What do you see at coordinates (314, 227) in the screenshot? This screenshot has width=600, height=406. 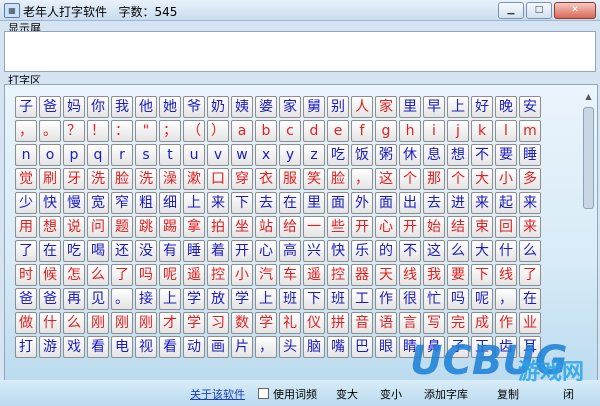 I see `key-button: 一` at bounding box center [314, 227].